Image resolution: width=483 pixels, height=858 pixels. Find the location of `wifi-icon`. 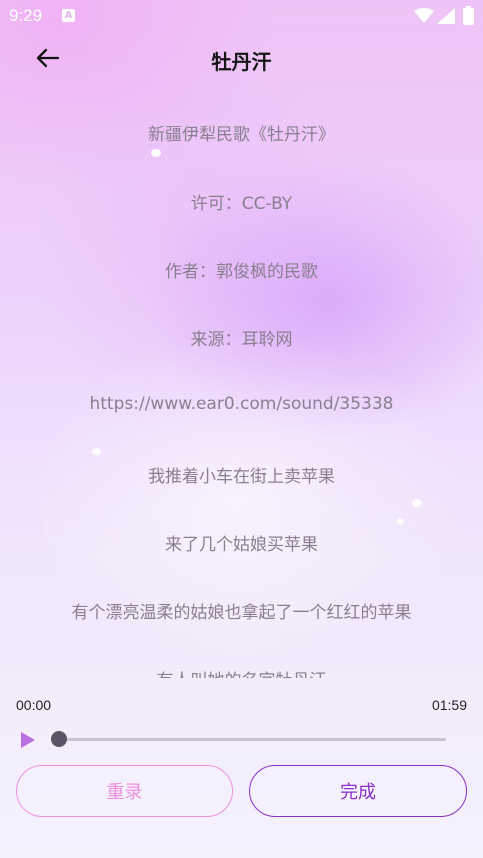

wifi-icon is located at coordinates (424, 18).